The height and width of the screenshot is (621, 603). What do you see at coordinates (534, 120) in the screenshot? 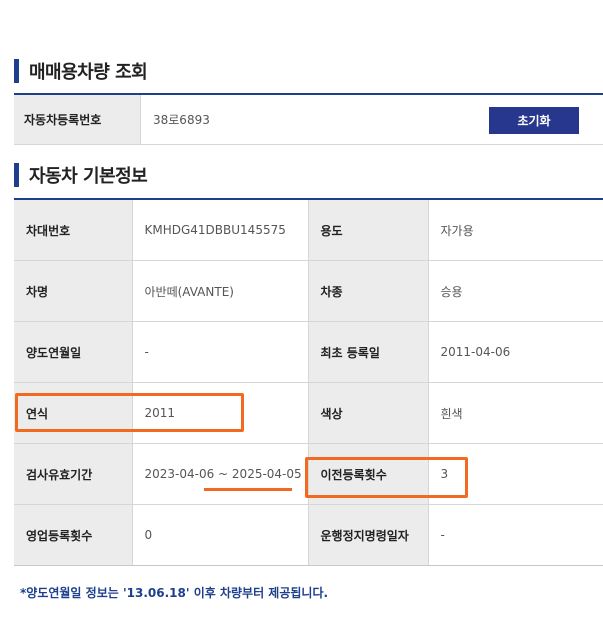
I see `reset-button: 초기화` at bounding box center [534, 120].